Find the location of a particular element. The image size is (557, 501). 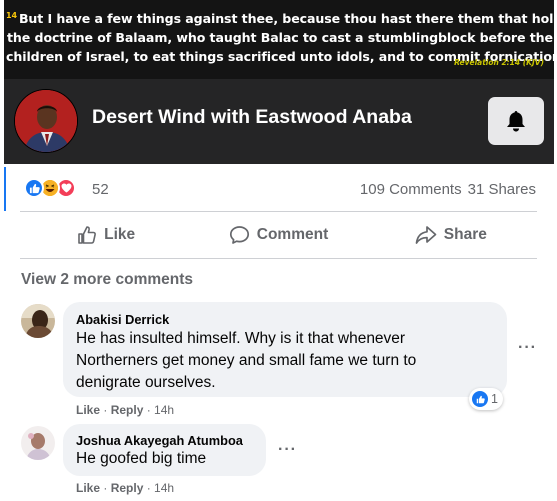

comments-count-link: 109 Comments is located at coordinates (411, 189).